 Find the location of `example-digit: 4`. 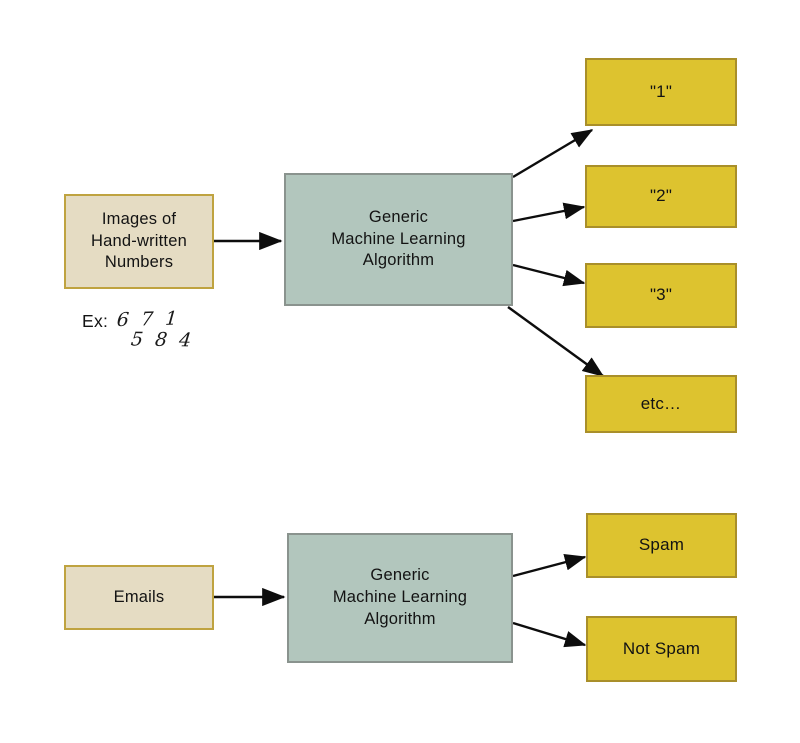

example-digit: 4 is located at coordinates (186, 340).